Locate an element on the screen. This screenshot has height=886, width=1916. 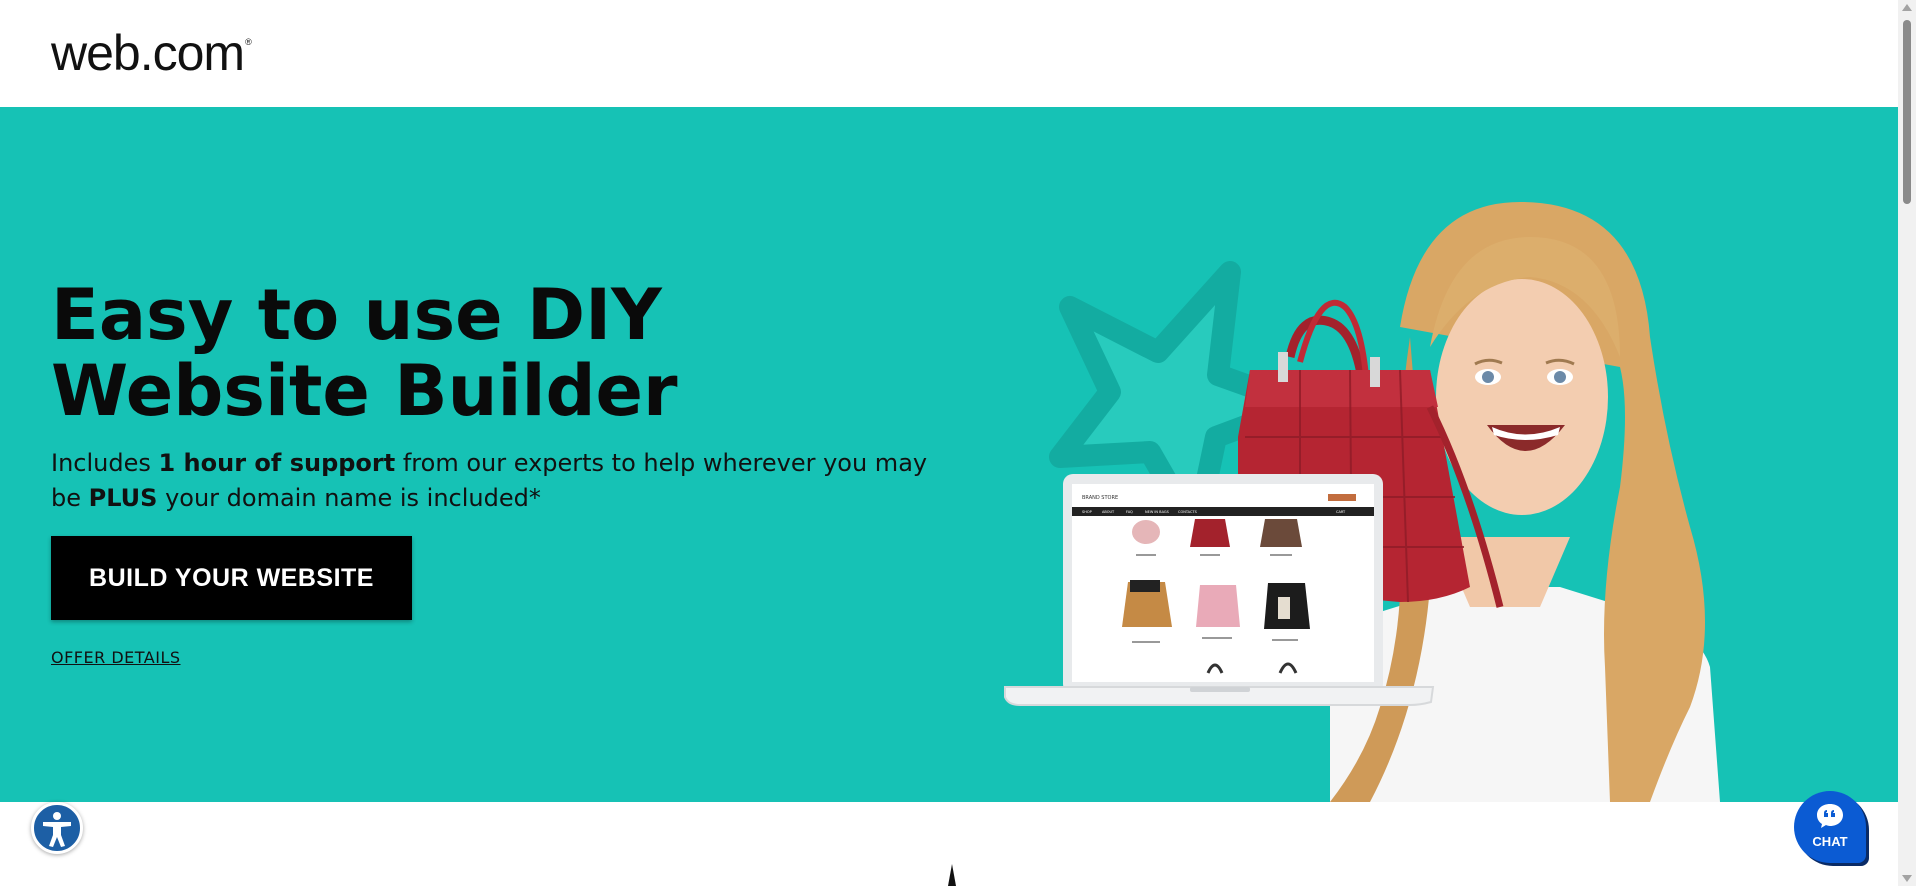
scroll-down-arrow-icon is located at coordinates (1907, 878).